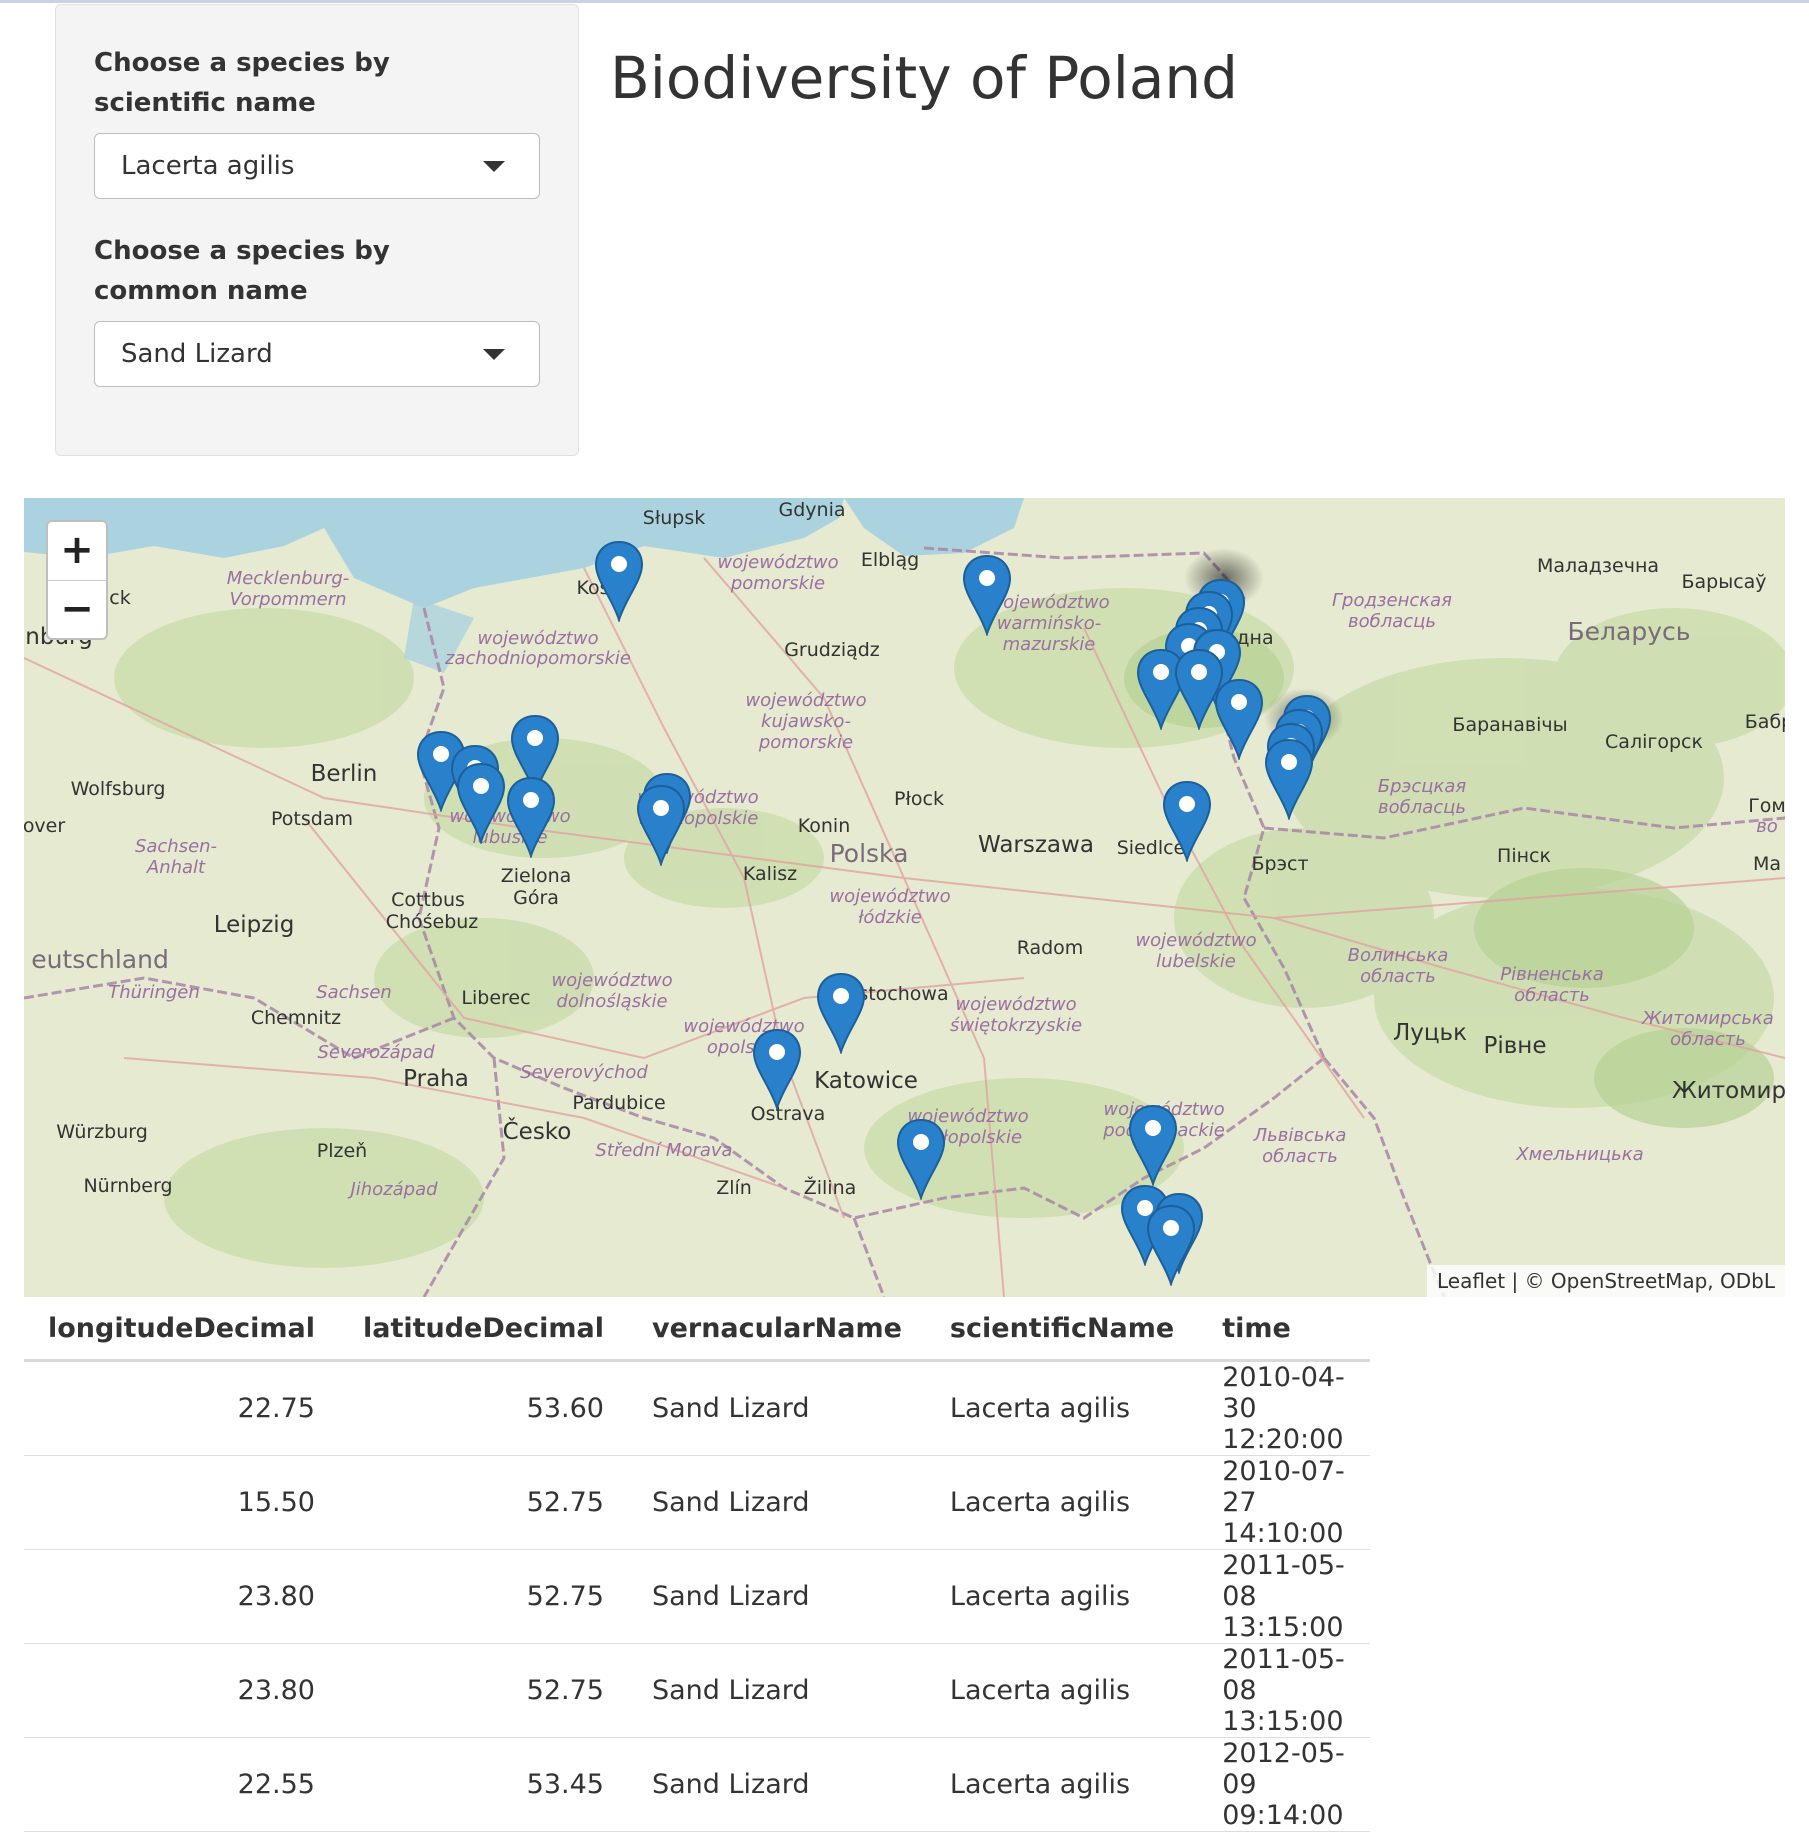  What do you see at coordinates (1654, 742) in the screenshot?
I see `label-salihorsk: Салігорск` at bounding box center [1654, 742].